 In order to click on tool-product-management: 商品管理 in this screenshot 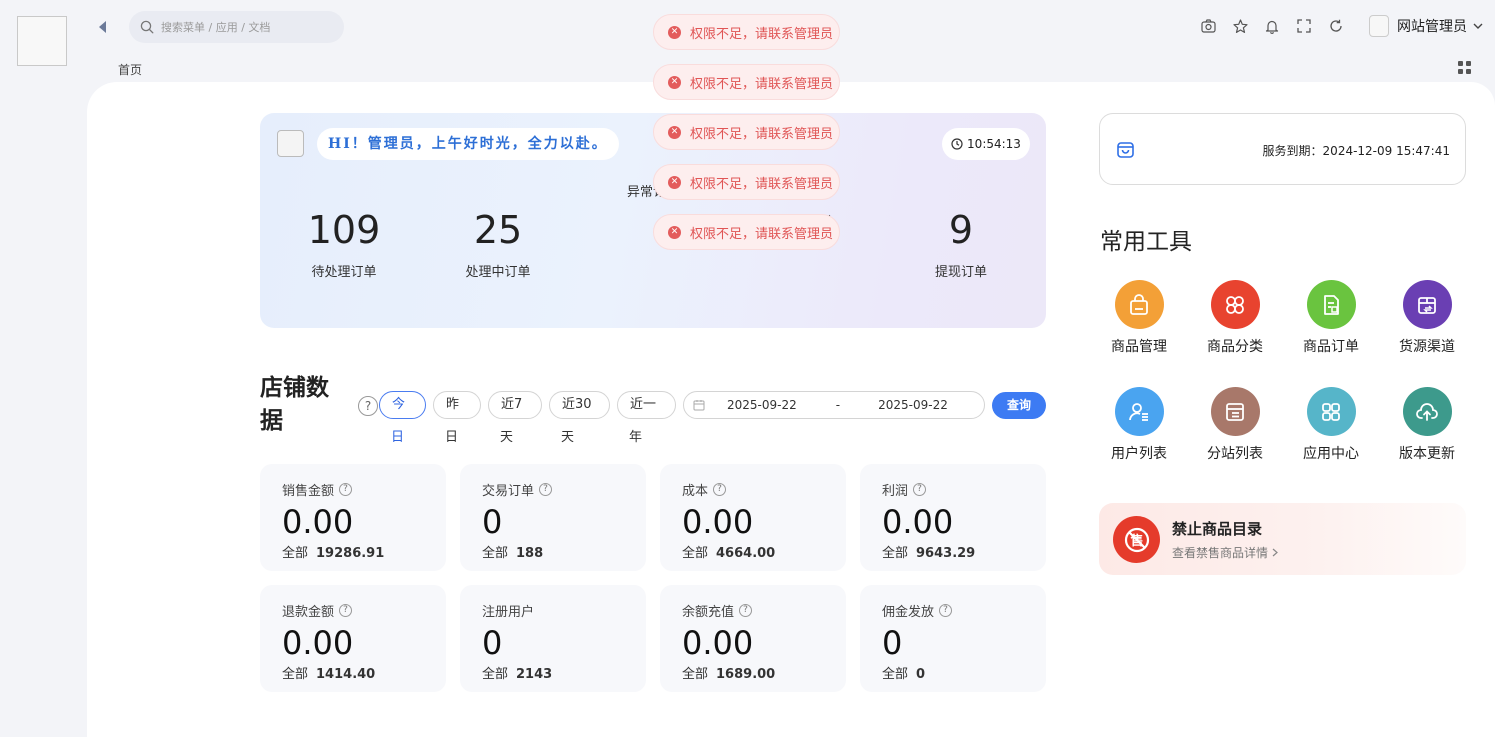, I will do `click(1139, 318)`.